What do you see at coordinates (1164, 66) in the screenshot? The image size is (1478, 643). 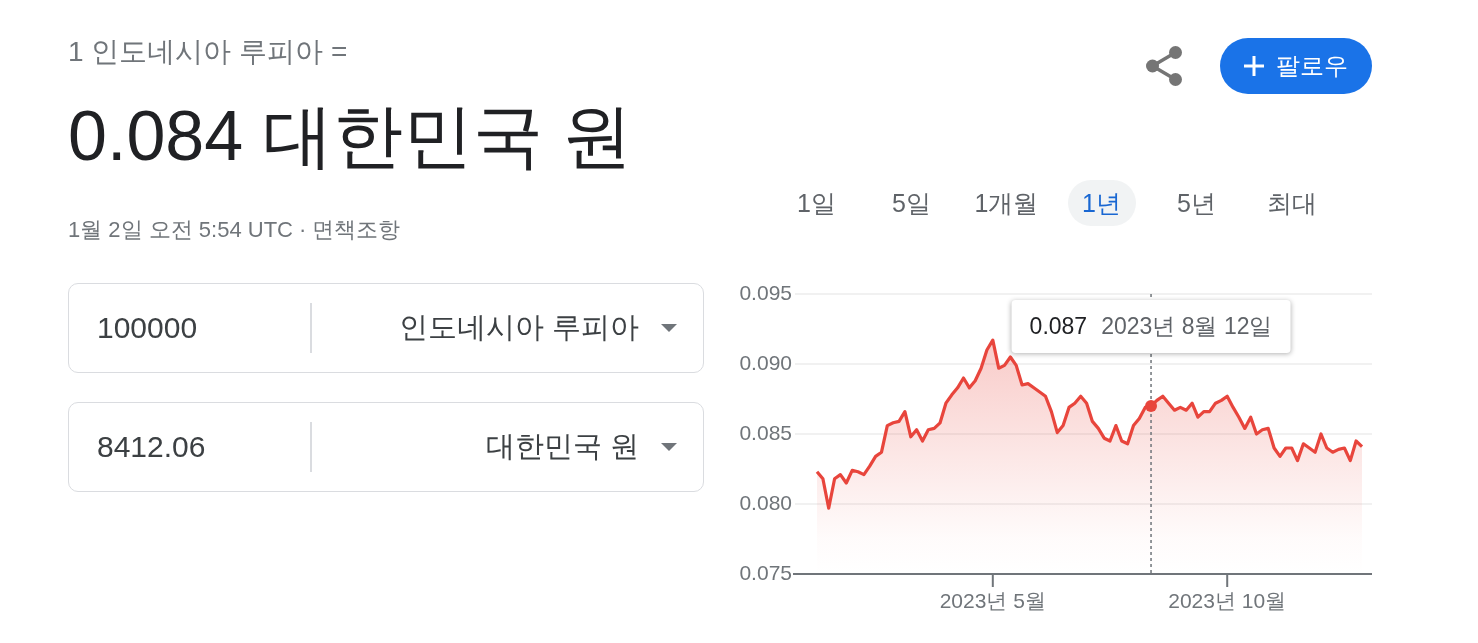 I see `share-icon` at bounding box center [1164, 66].